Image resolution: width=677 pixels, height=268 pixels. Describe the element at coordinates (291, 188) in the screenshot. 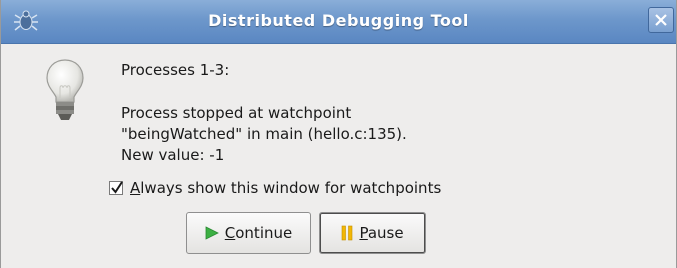

I see `checkbox-label-text: lways show this window for watchpoints` at that location.